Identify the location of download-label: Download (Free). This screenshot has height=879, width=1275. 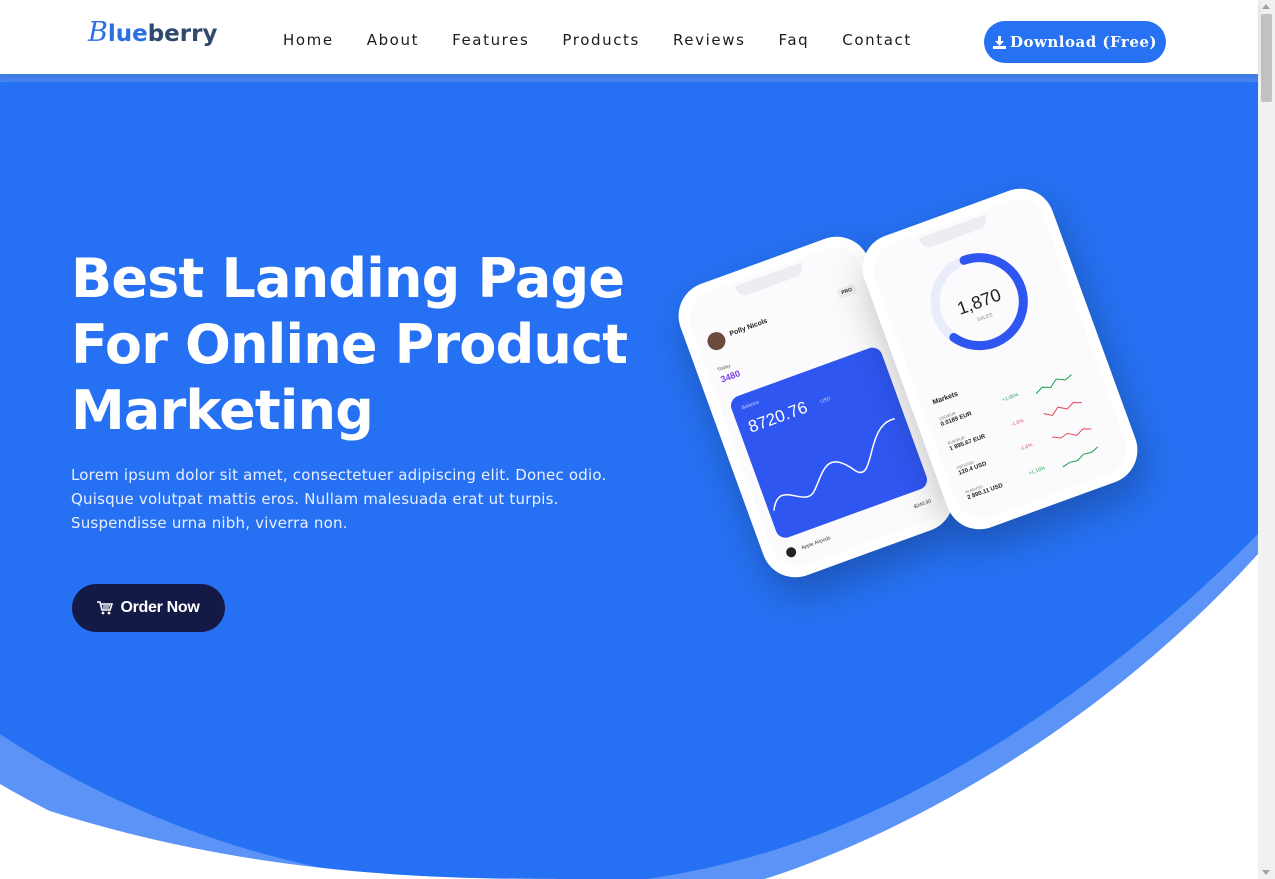
(1083, 42).